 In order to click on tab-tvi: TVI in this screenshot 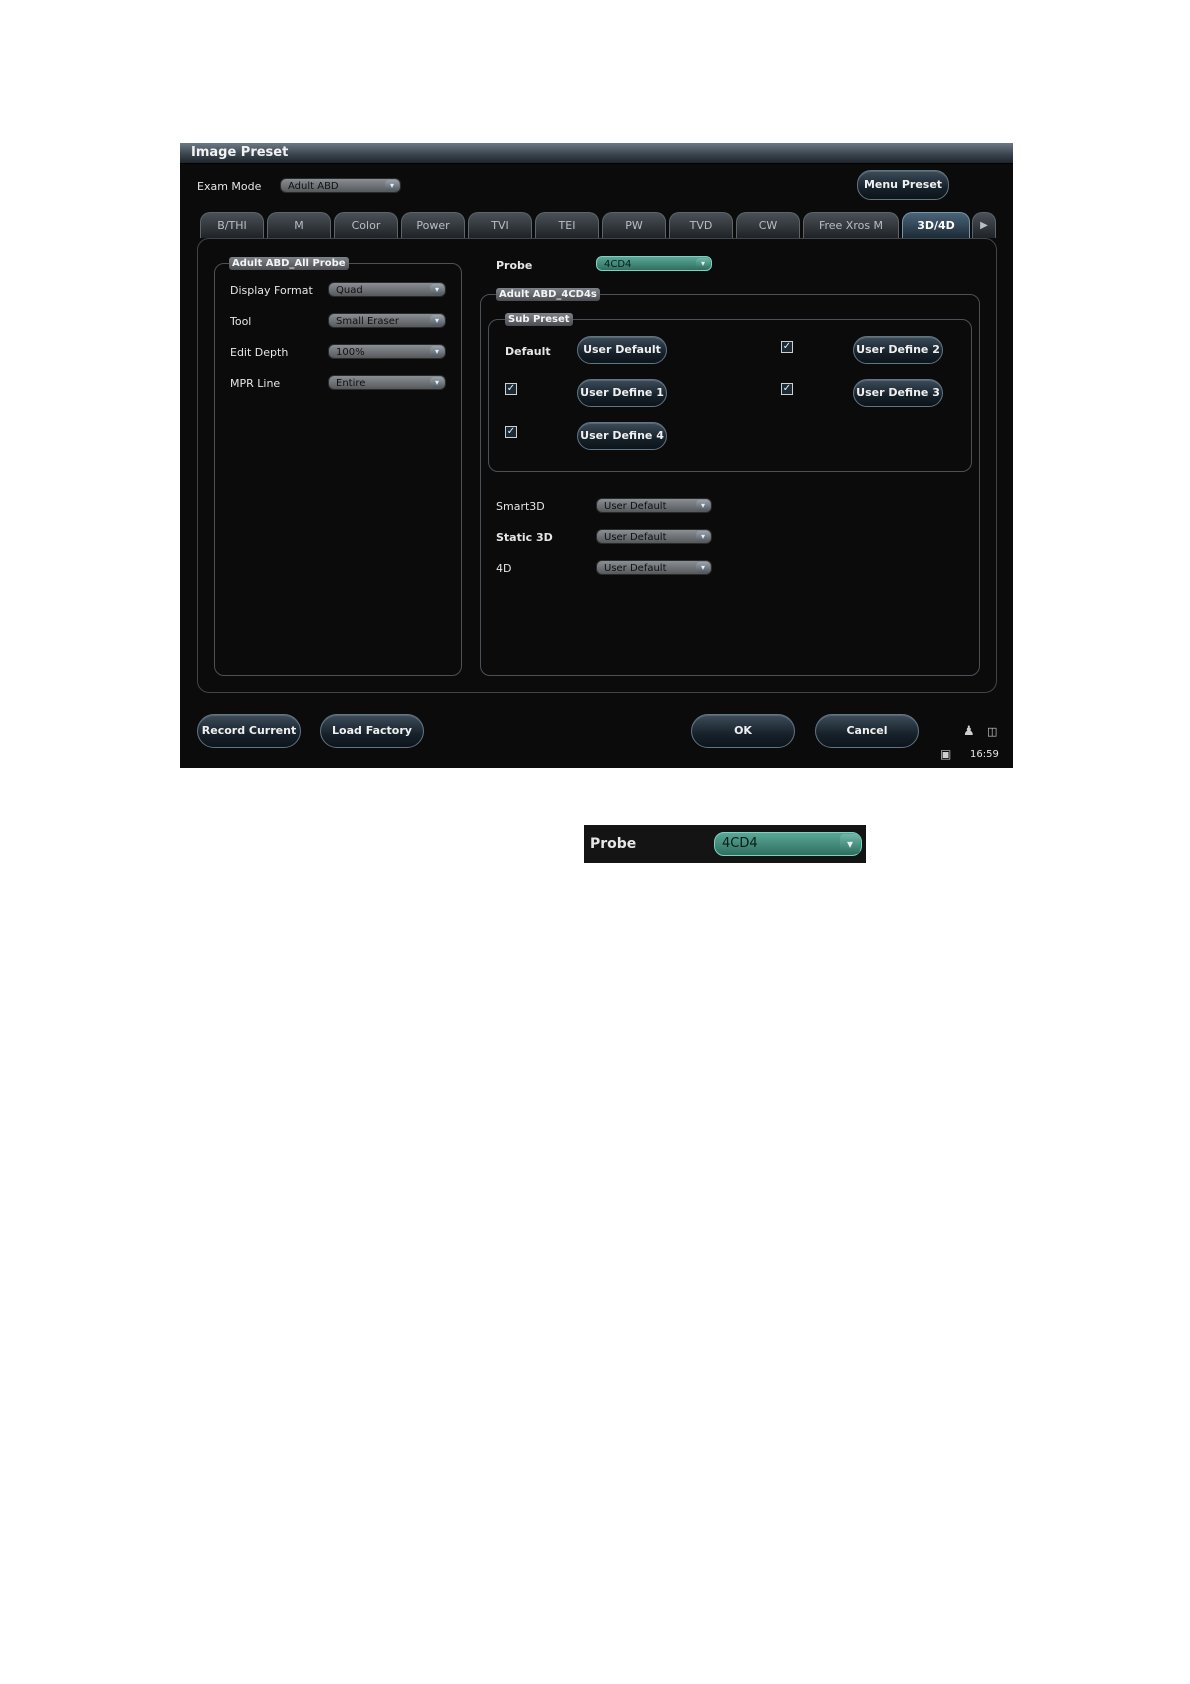, I will do `click(500, 225)`.